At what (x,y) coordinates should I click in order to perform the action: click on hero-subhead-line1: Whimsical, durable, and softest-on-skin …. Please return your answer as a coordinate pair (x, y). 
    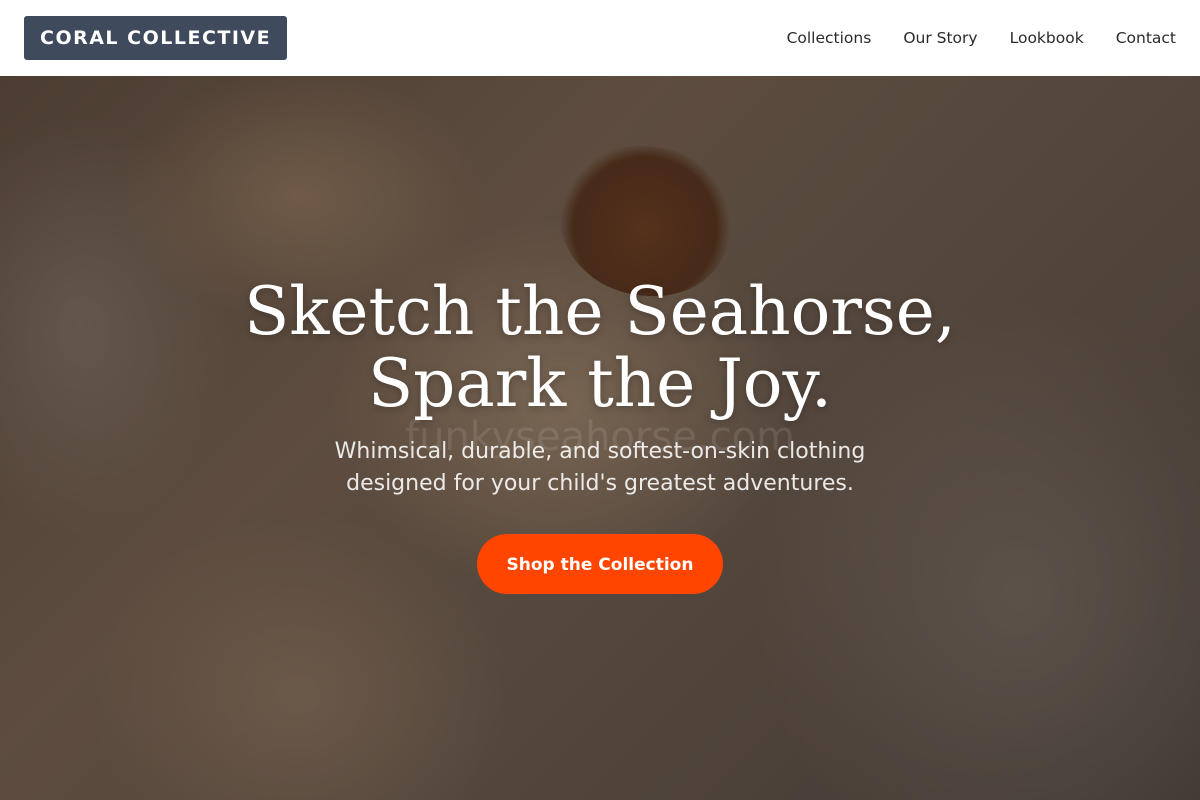
    Looking at the image, I should click on (600, 451).